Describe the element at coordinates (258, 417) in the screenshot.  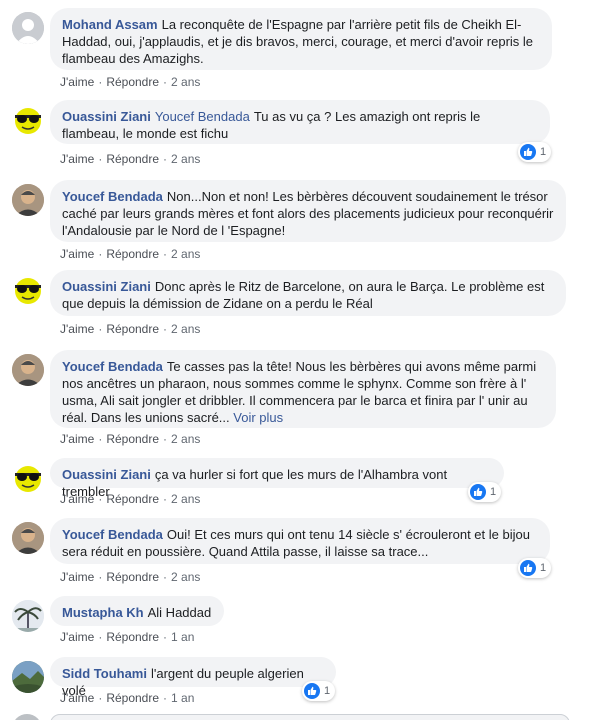
I see `see-more-link: Voir plus` at that location.